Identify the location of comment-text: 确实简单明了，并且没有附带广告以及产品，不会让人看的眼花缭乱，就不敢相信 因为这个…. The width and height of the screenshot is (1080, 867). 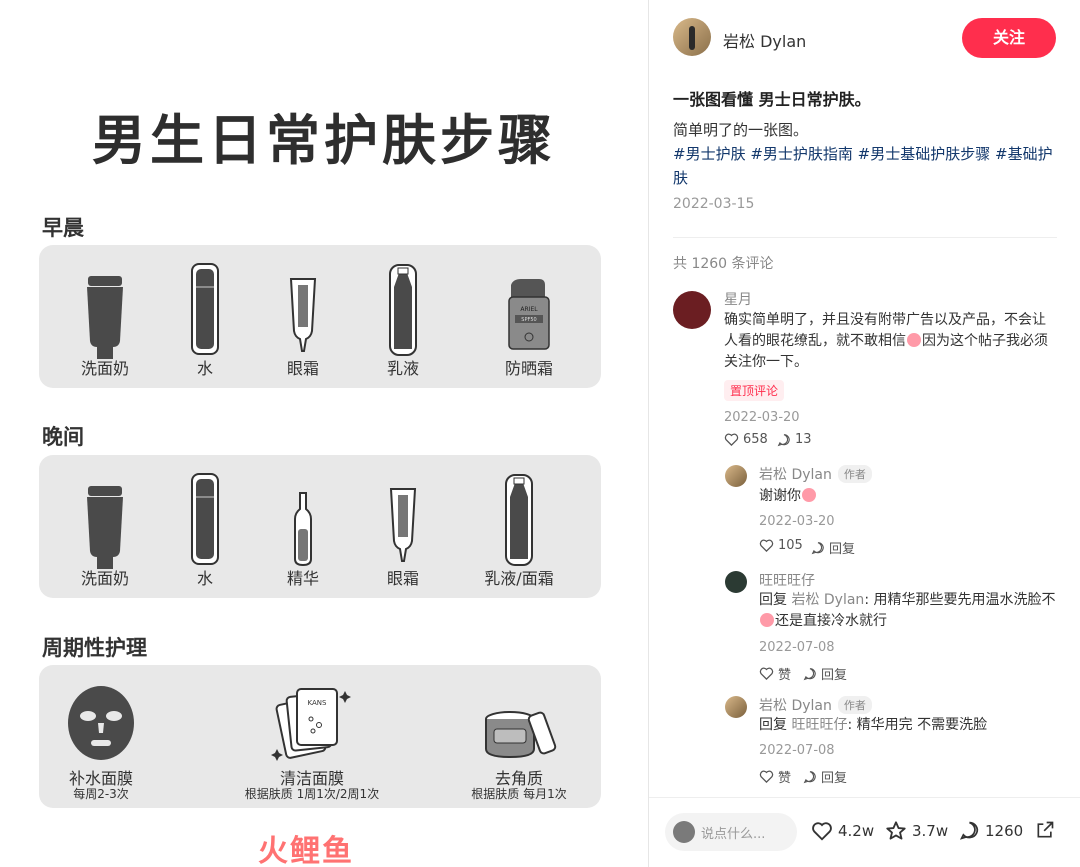
(891, 341).